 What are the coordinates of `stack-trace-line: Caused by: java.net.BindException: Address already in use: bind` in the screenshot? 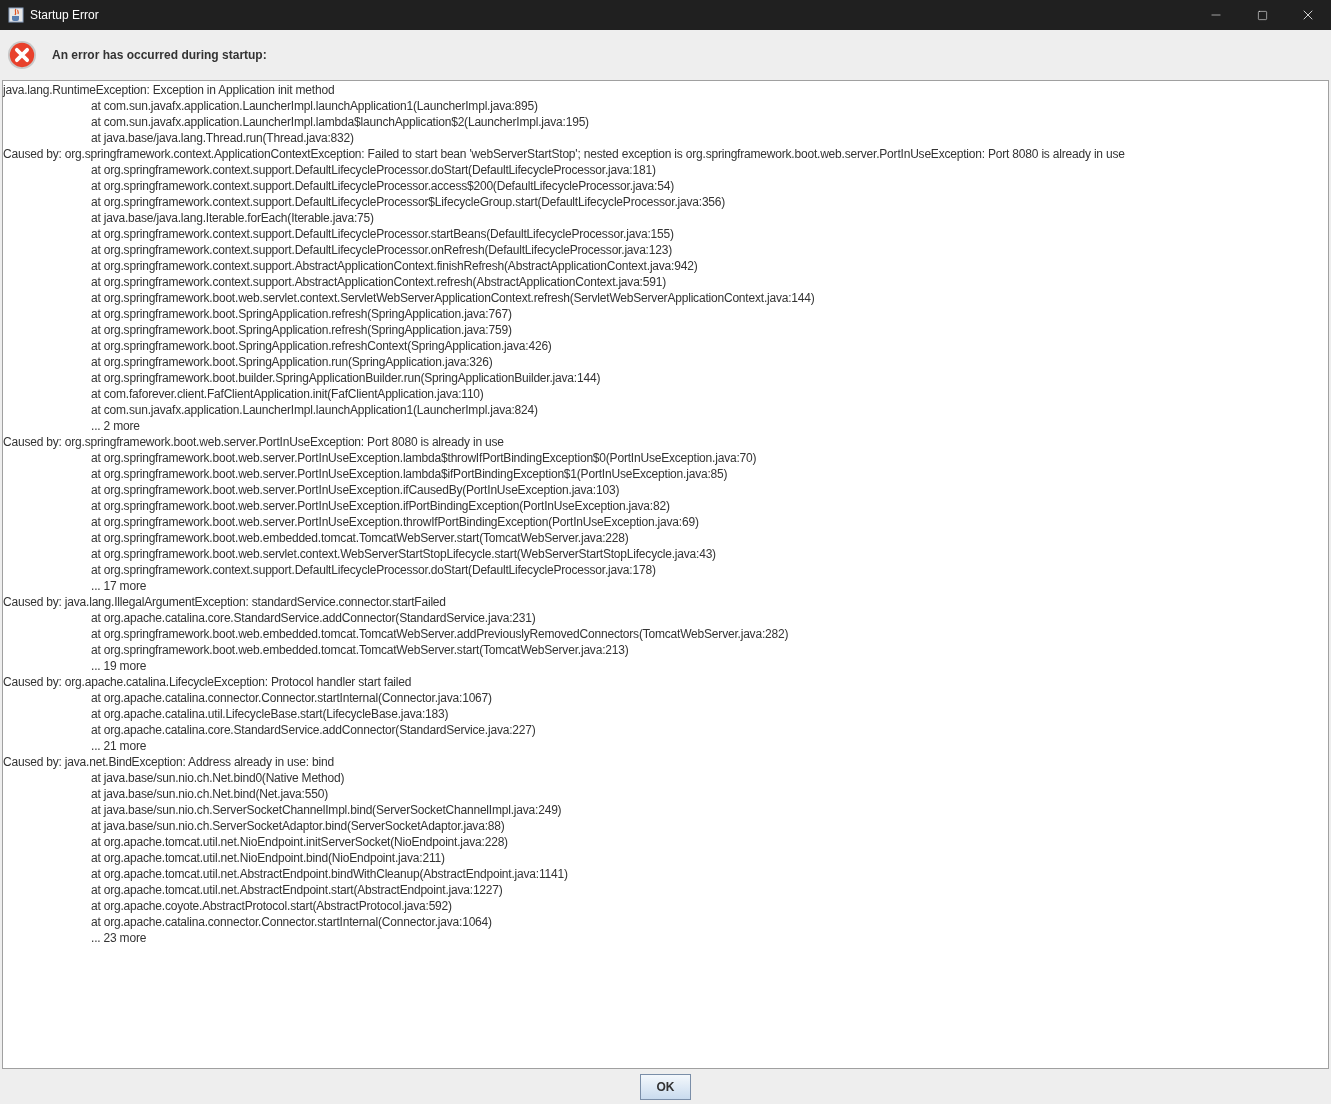 It's located at (169, 762).